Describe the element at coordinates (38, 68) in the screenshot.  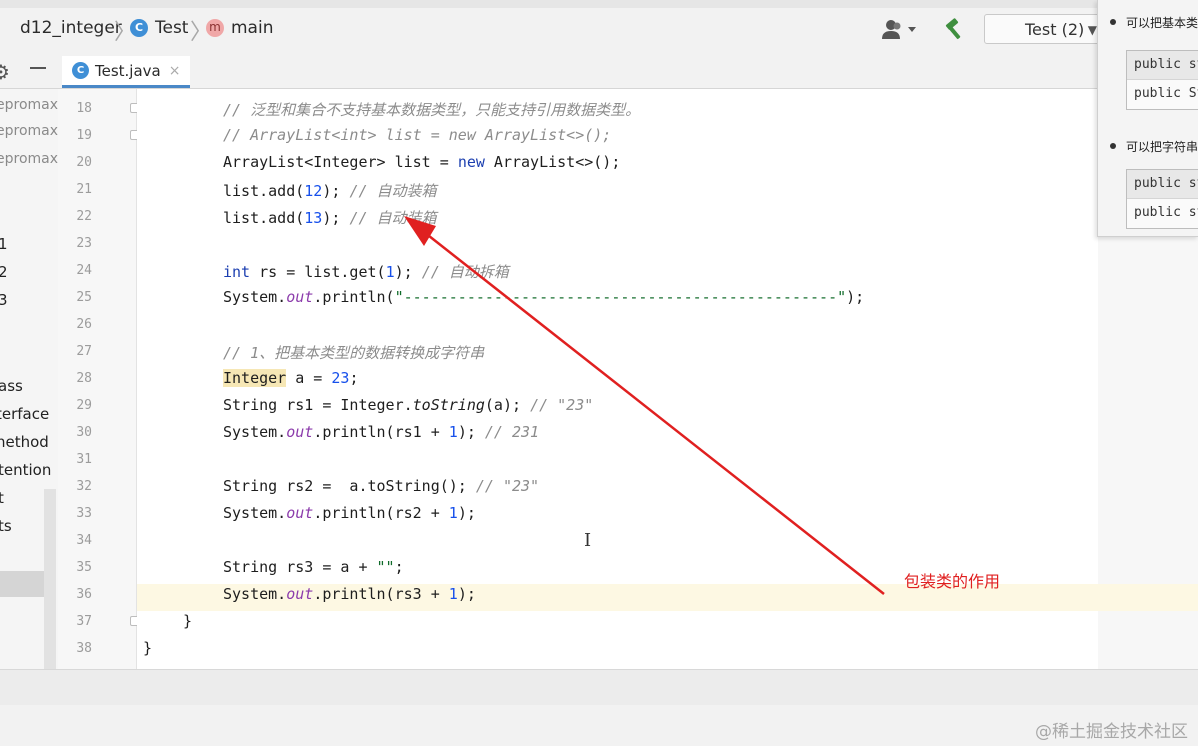
I see `minimize-icon` at that location.